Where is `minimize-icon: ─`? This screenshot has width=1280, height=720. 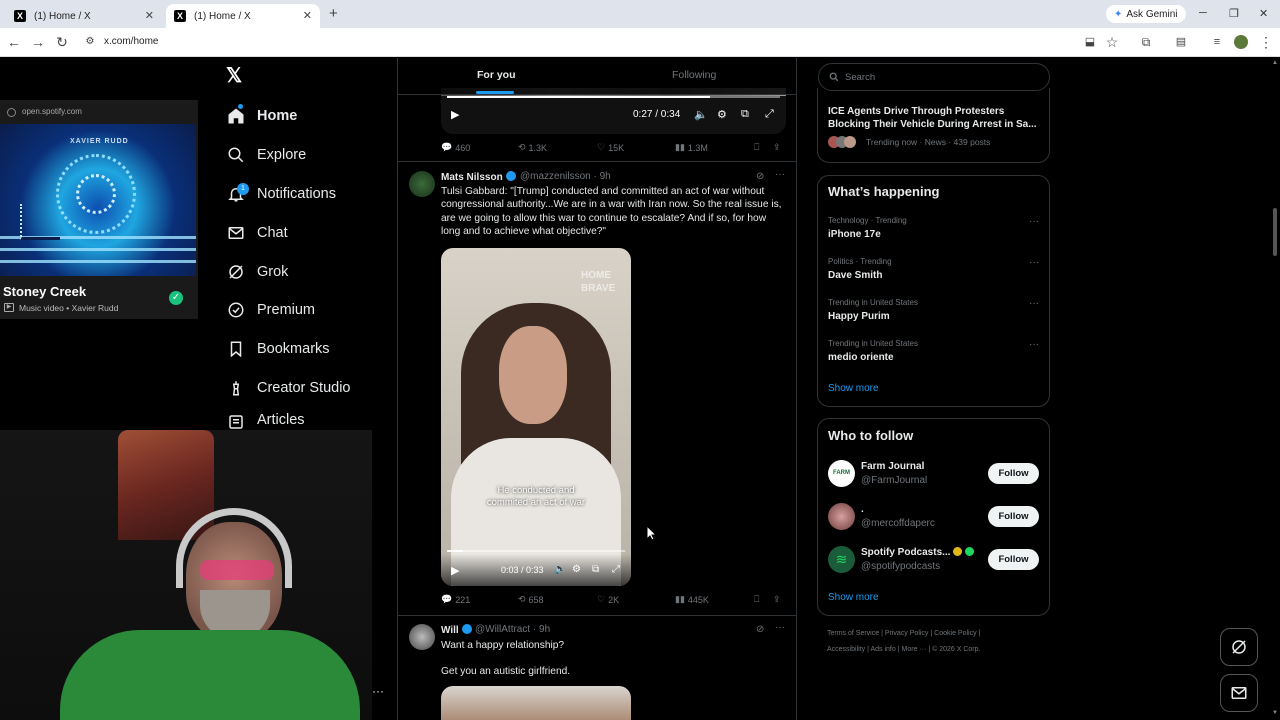 minimize-icon: ─ is located at coordinates (1203, 13).